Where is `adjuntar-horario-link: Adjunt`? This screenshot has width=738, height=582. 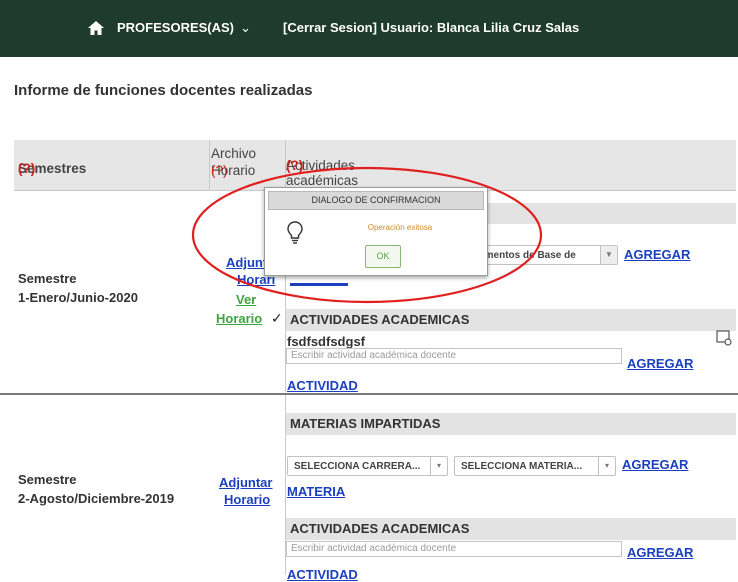 adjuntar-horario-link: Adjunt is located at coordinates (246, 262).